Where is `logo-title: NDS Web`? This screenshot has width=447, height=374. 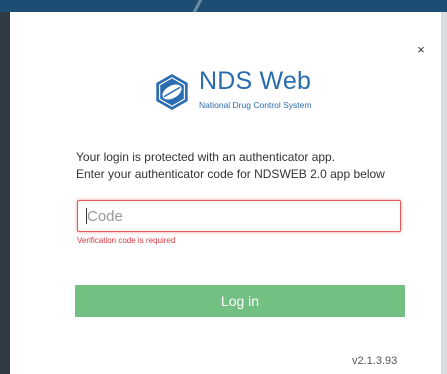 logo-title: NDS Web is located at coordinates (255, 81).